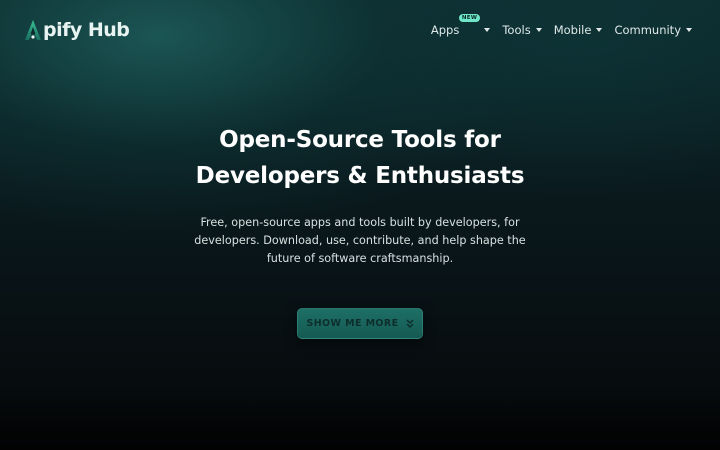 The height and width of the screenshot is (450, 720). I want to click on nav-item-mobile: Mobile, so click(578, 30).